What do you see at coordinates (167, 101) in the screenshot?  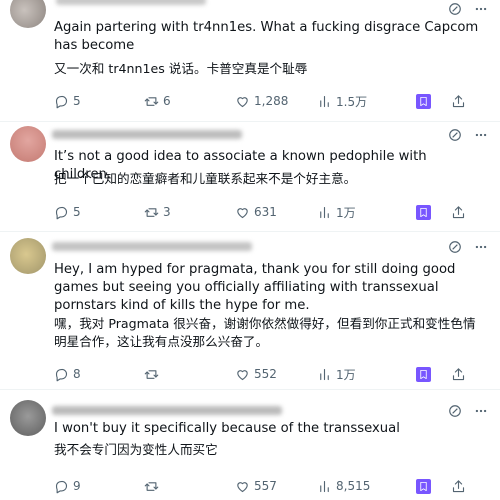 I see `retweet-count: 6` at bounding box center [167, 101].